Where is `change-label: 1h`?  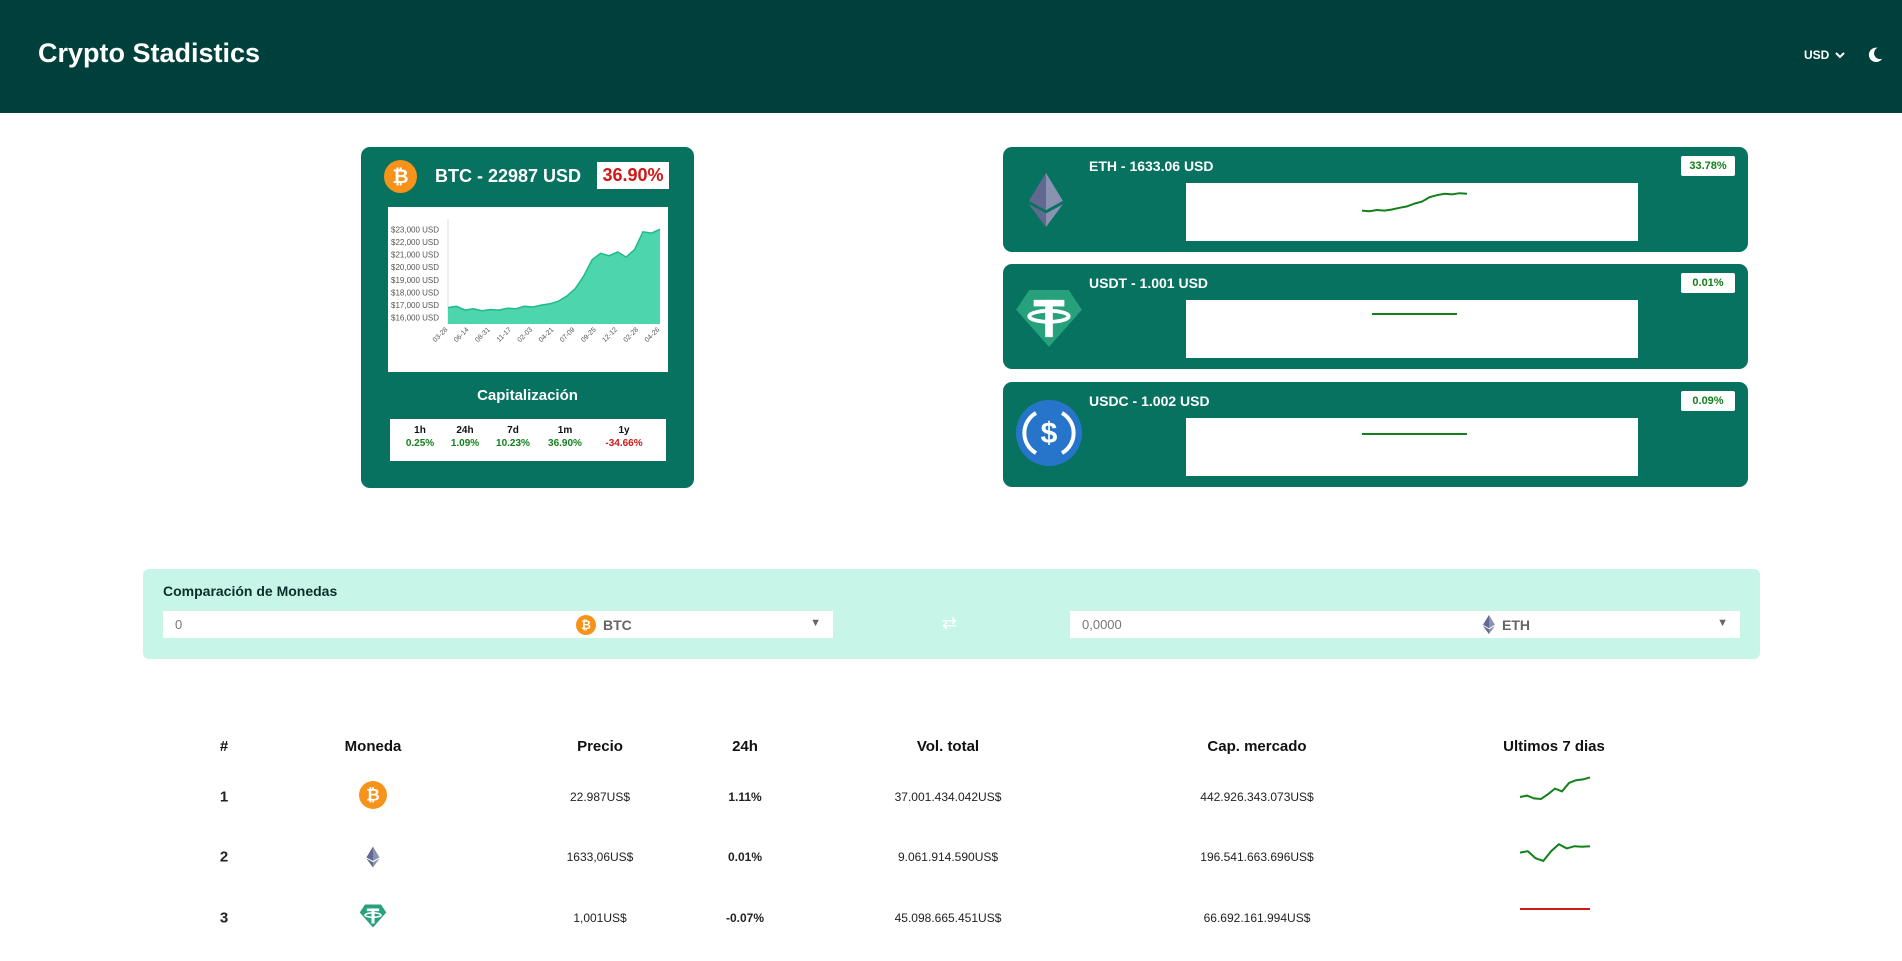 change-label: 1h is located at coordinates (420, 430).